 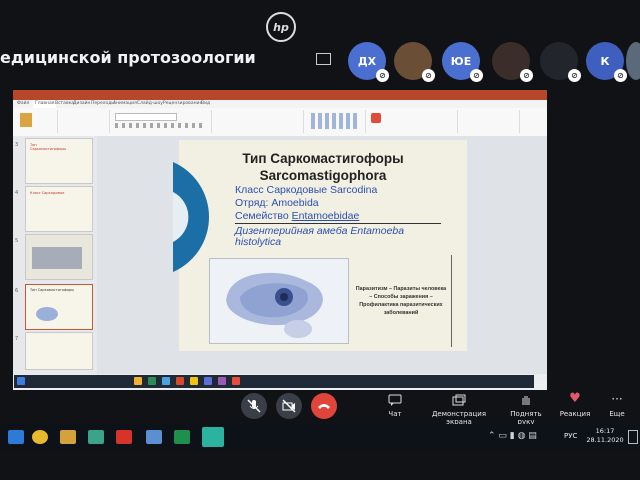 What do you see at coordinates (323, 59) in the screenshot?
I see `pin-window-icon` at bounding box center [323, 59].